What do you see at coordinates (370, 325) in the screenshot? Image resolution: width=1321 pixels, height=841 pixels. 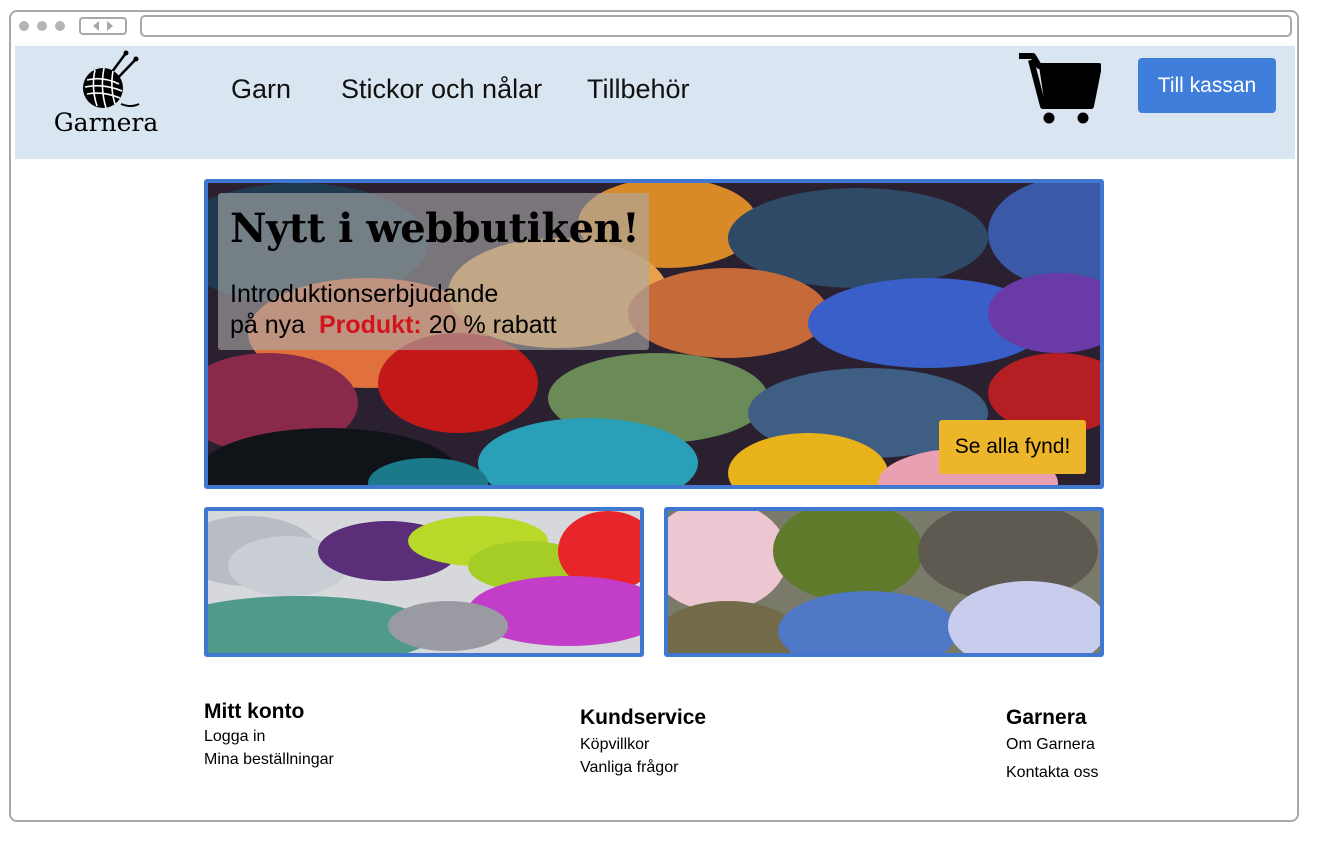 I see `hero-subtitle-highlight: Produkt:` at bounding box center [370, 325].